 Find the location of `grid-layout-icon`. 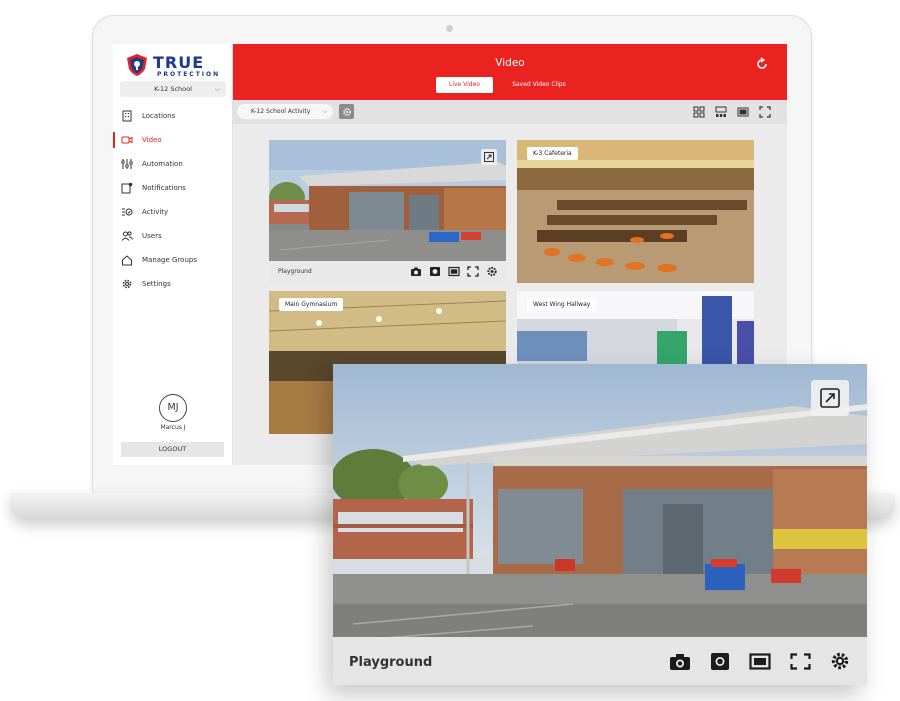

grid-layout-icon is located at coordinates (699, 112).